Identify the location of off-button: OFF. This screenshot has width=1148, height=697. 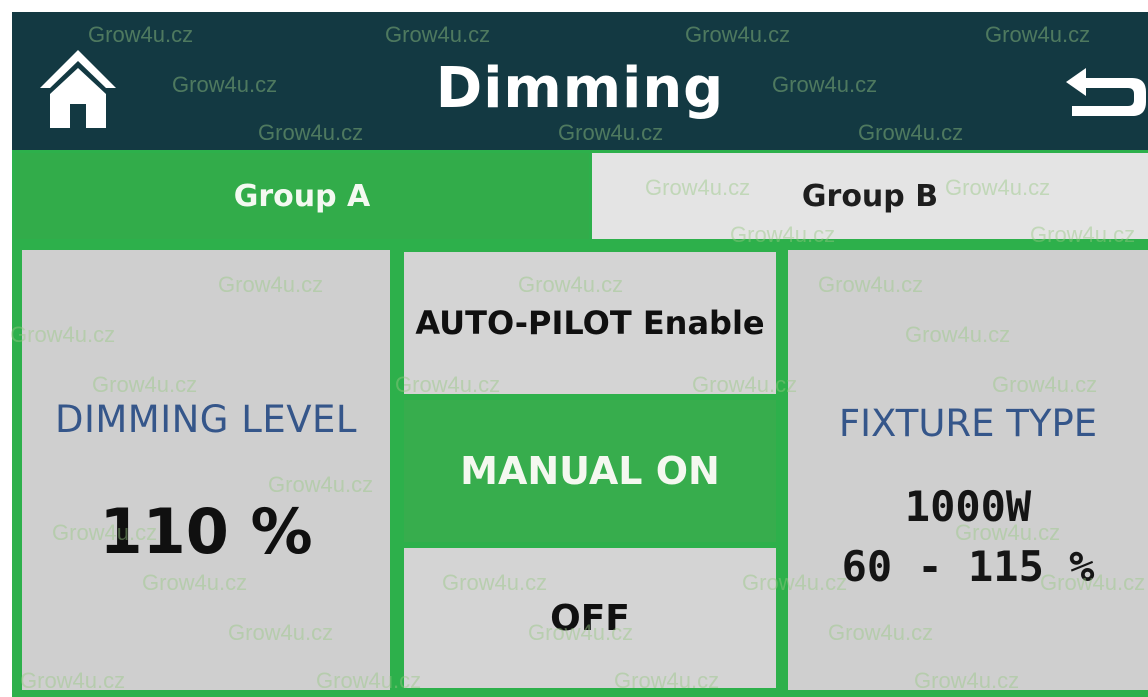
(590, 618).